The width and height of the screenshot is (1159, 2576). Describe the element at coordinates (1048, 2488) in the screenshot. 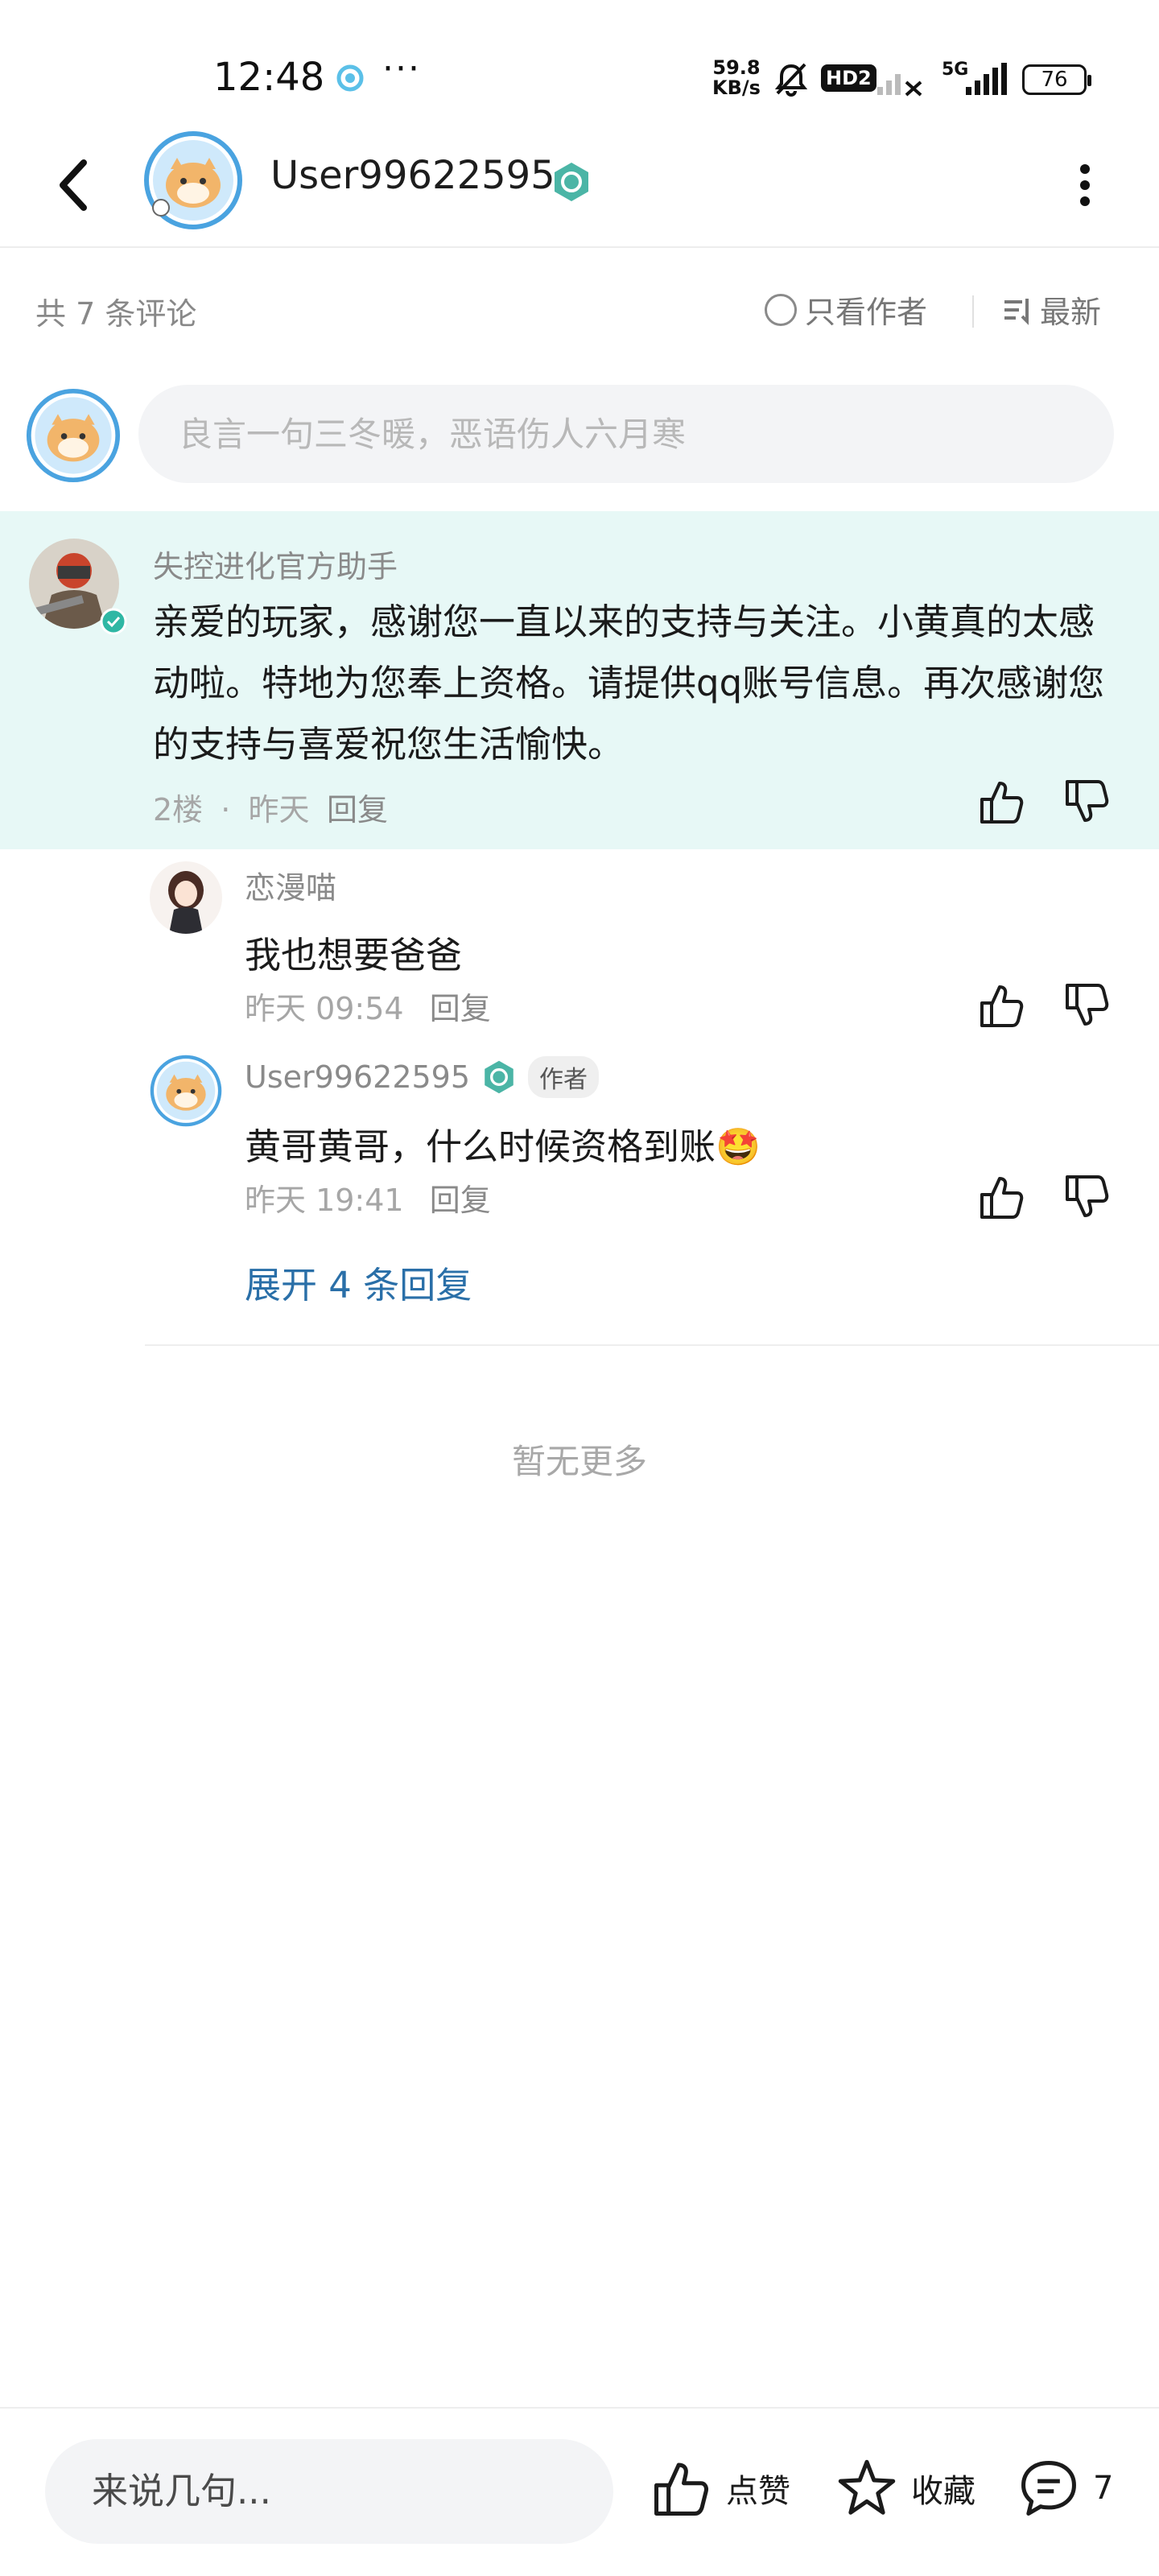

I see `comment-bubble-icon` at that location.